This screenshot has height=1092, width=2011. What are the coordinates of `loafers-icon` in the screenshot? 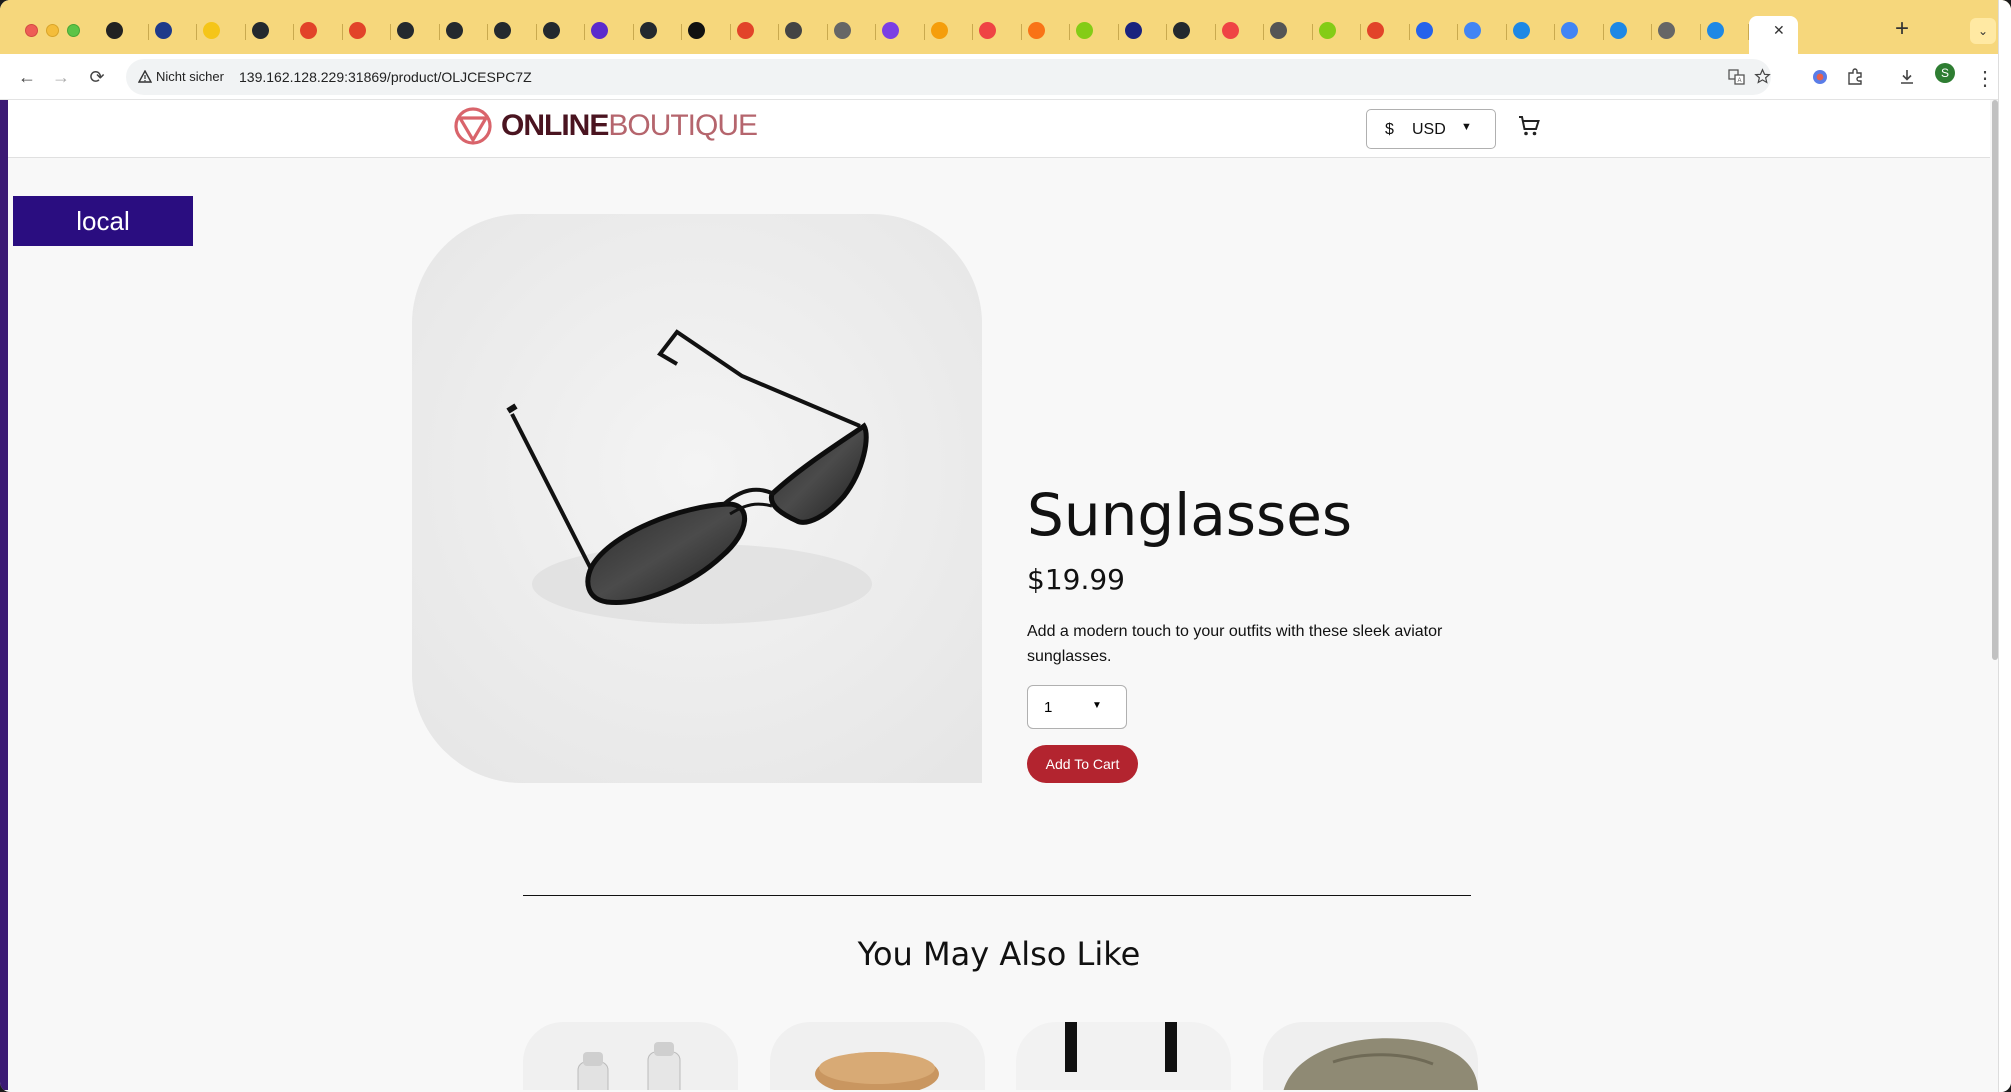 It's located at (1370, 1056).